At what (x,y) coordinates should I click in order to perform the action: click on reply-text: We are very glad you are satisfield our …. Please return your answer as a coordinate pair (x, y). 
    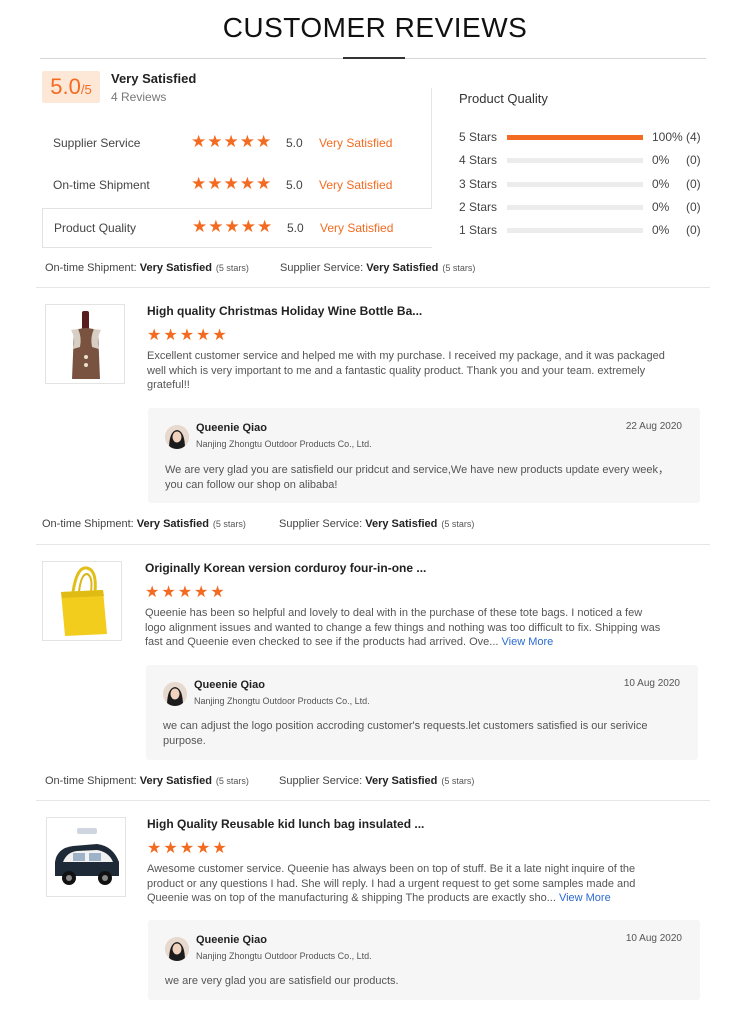
    Looking at the image, I should click on (417, 477).